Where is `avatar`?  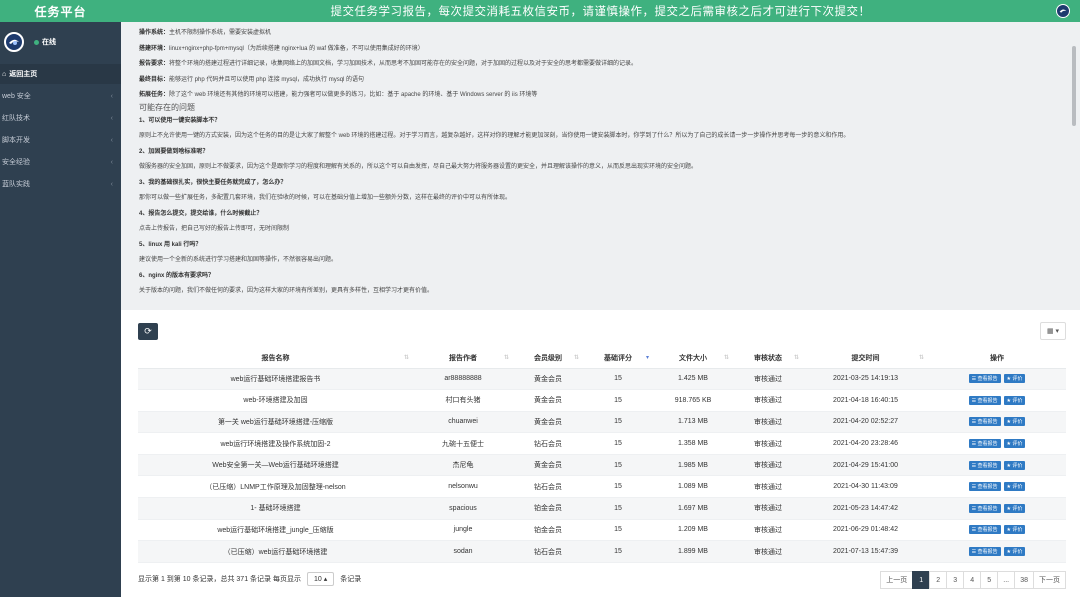
avatar is located at coordinates (14, 42).